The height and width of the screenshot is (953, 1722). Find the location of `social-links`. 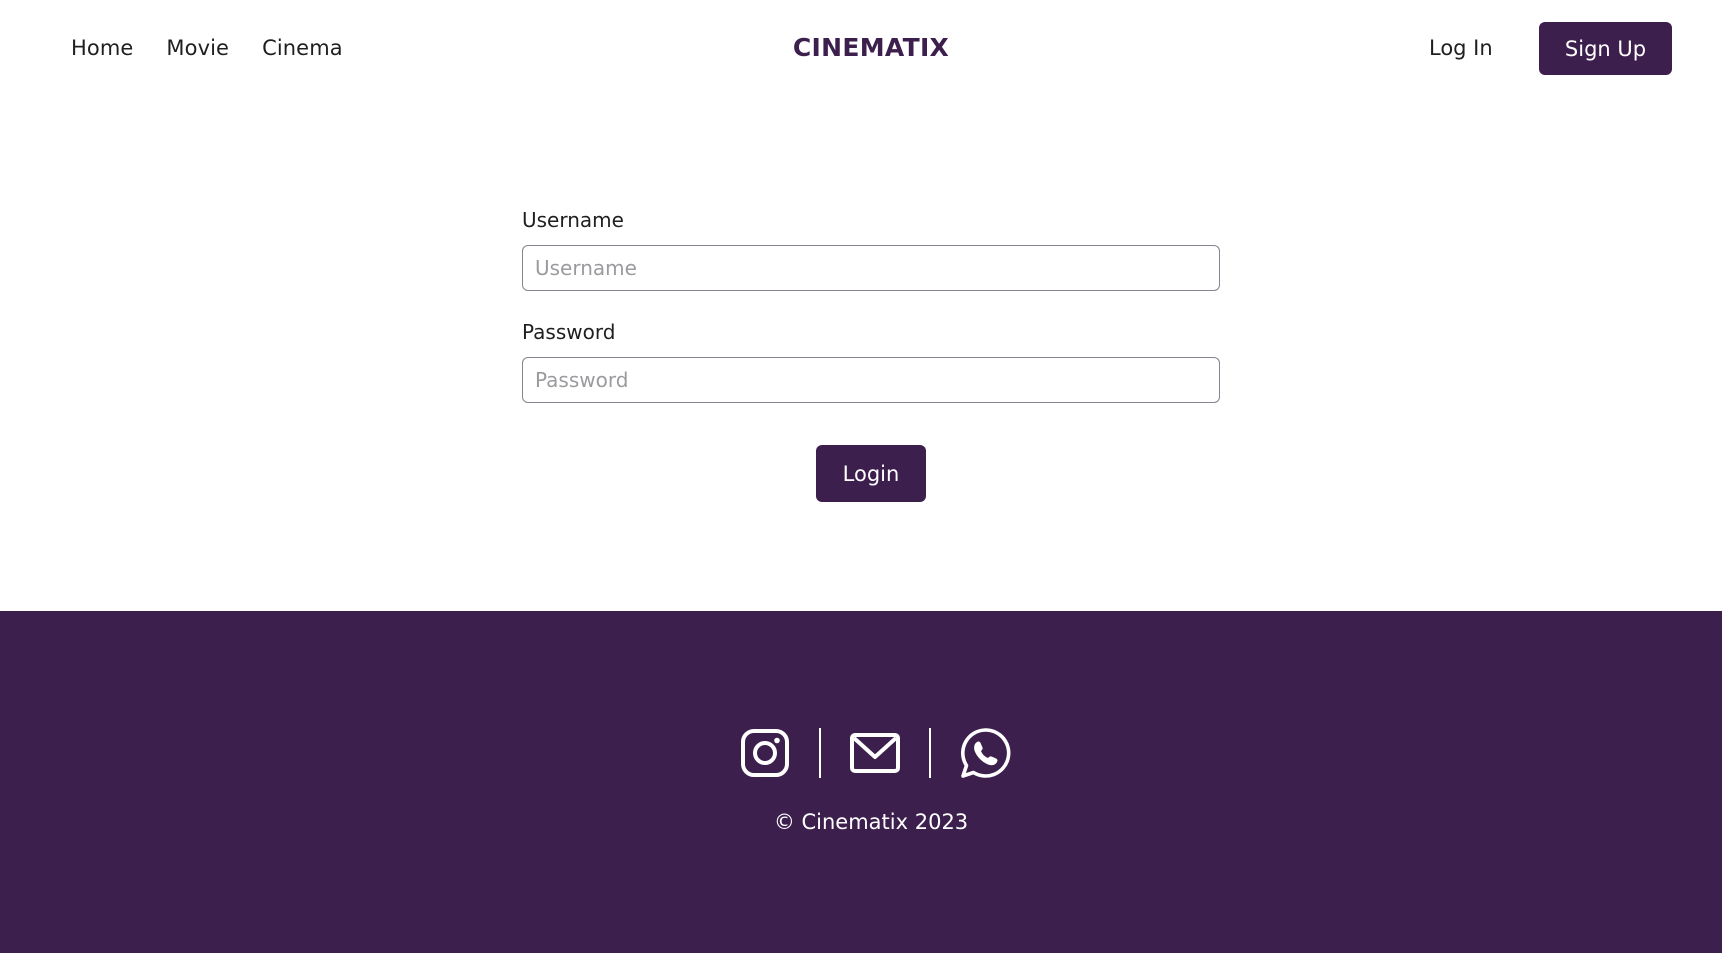

social-links is located at coordinates (875, 753).